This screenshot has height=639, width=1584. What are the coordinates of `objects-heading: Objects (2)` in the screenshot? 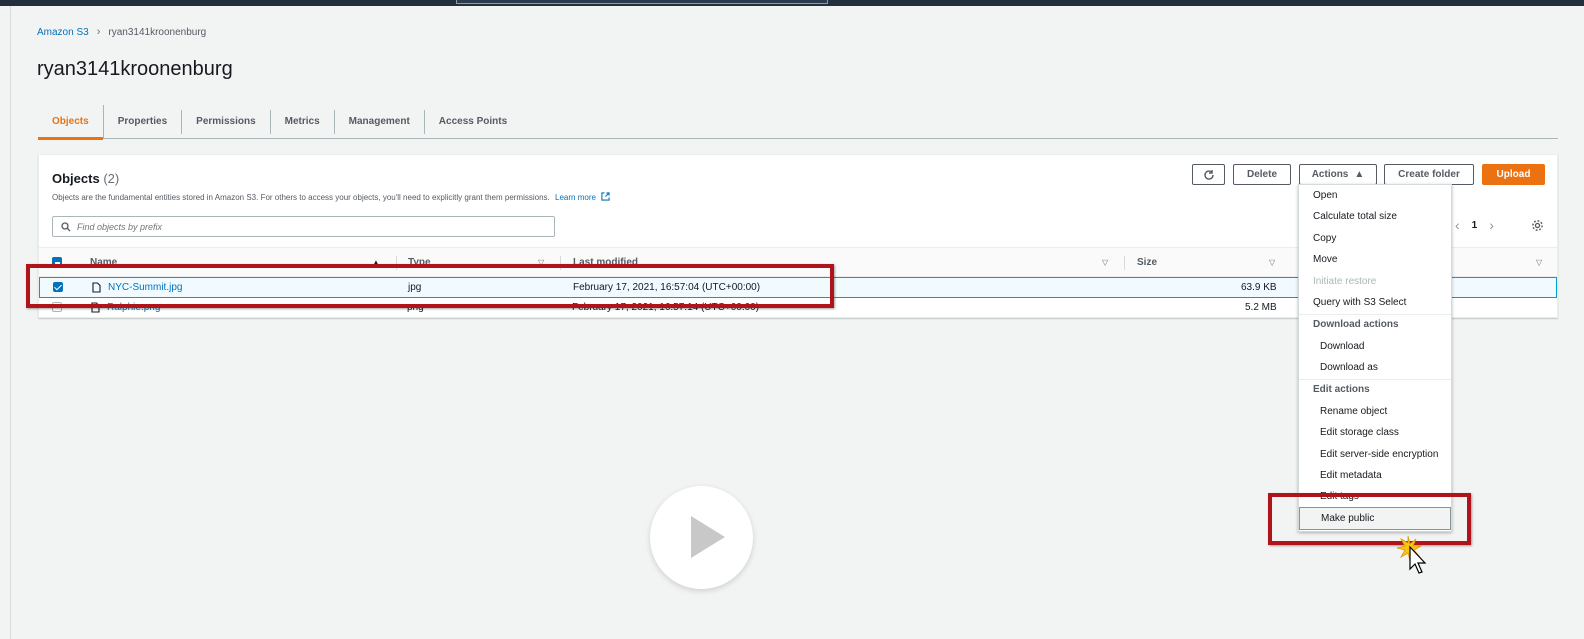 It's located at (85, 178).